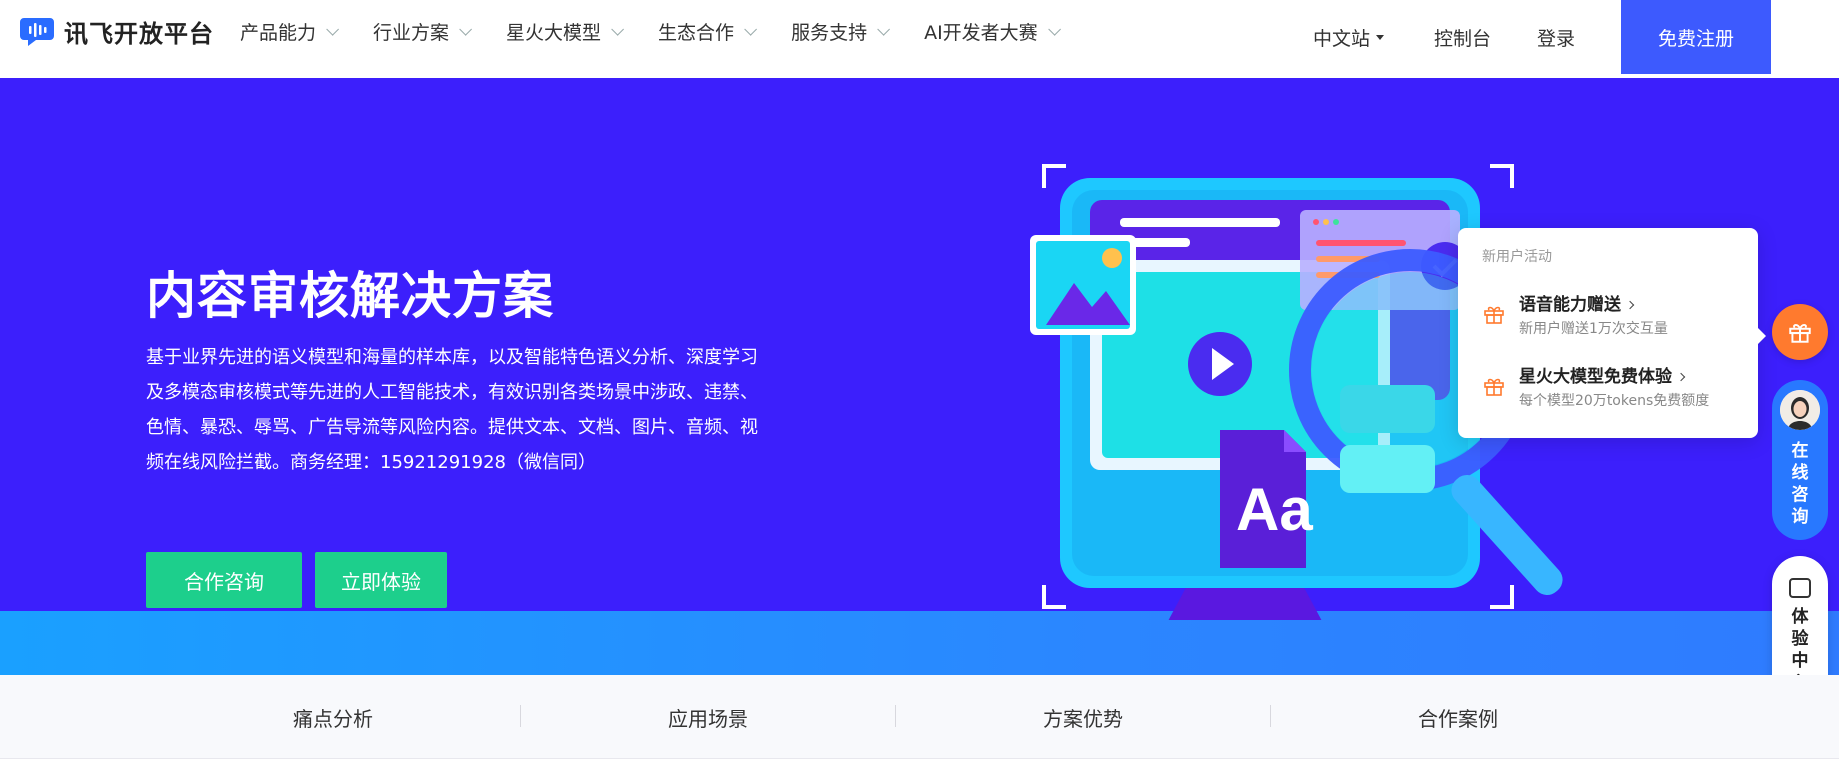 The height and width of the screenshot is (774, 1839). I want to click on xunfei-logo-icon, so click(37, 32).